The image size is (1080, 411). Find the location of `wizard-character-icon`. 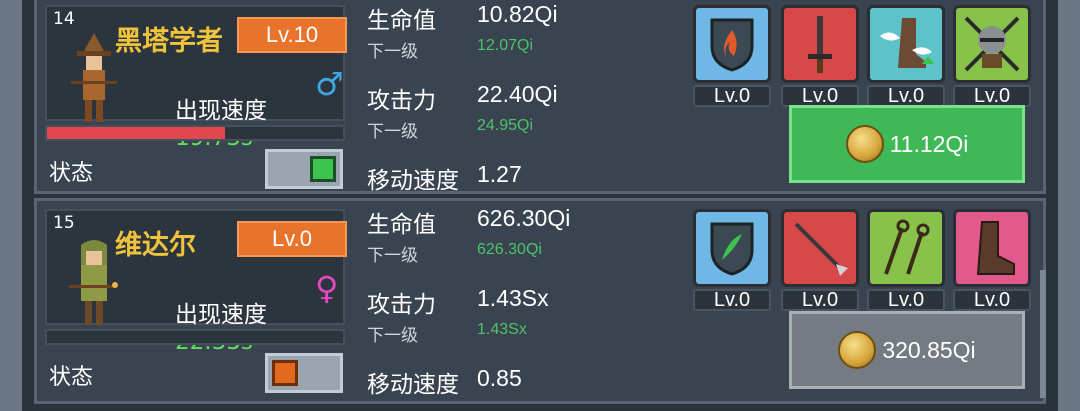

wizard-character-icon is located at coordinates (94, 77).